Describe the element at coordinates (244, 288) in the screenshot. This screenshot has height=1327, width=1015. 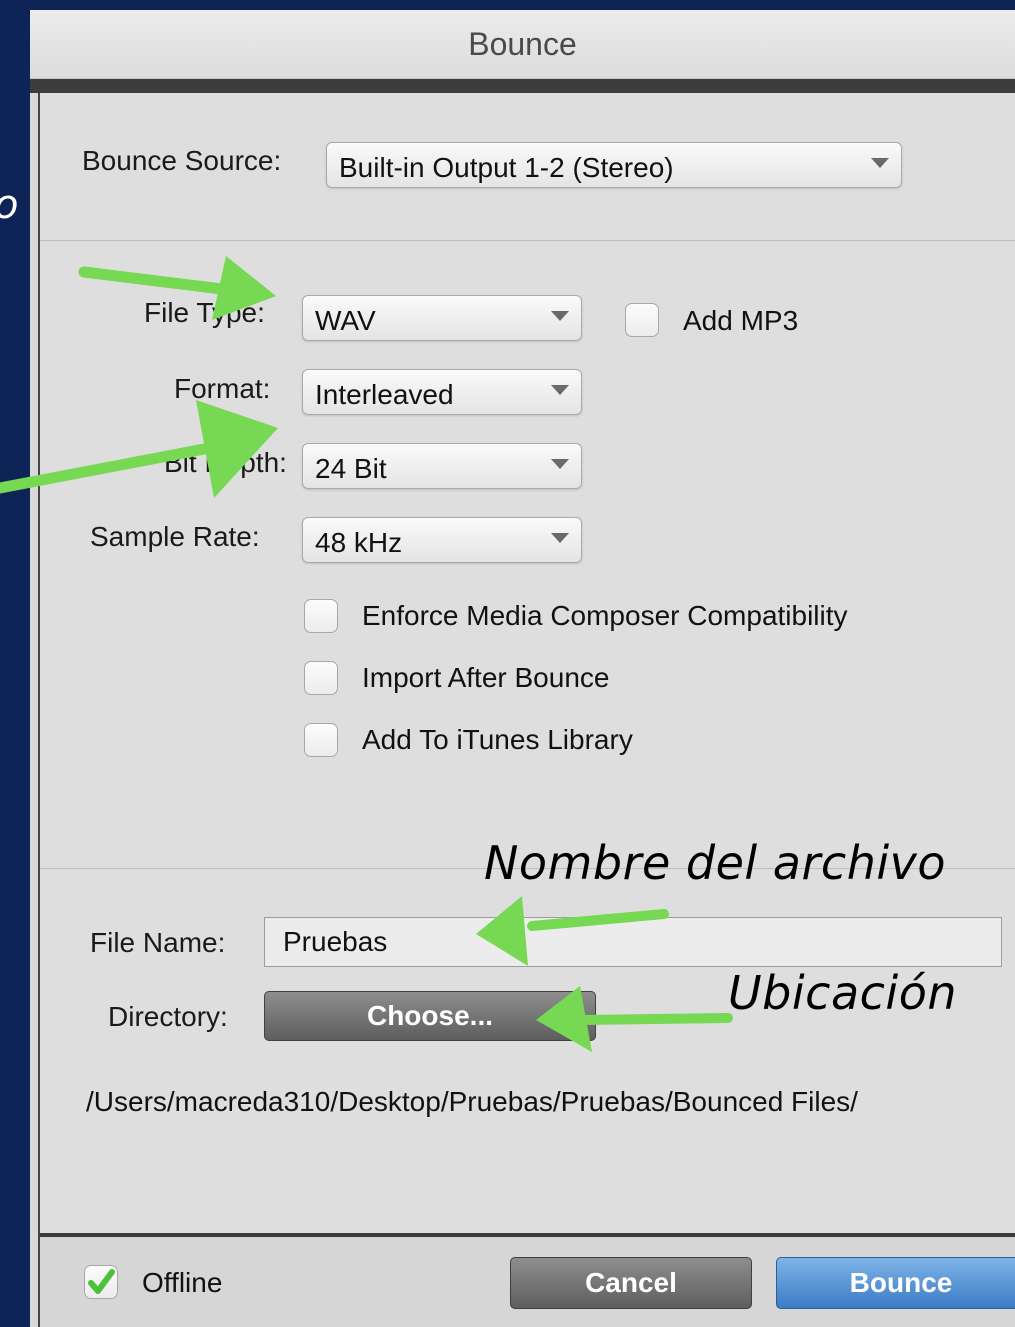
I see `arrowhead-file-type` at that location.